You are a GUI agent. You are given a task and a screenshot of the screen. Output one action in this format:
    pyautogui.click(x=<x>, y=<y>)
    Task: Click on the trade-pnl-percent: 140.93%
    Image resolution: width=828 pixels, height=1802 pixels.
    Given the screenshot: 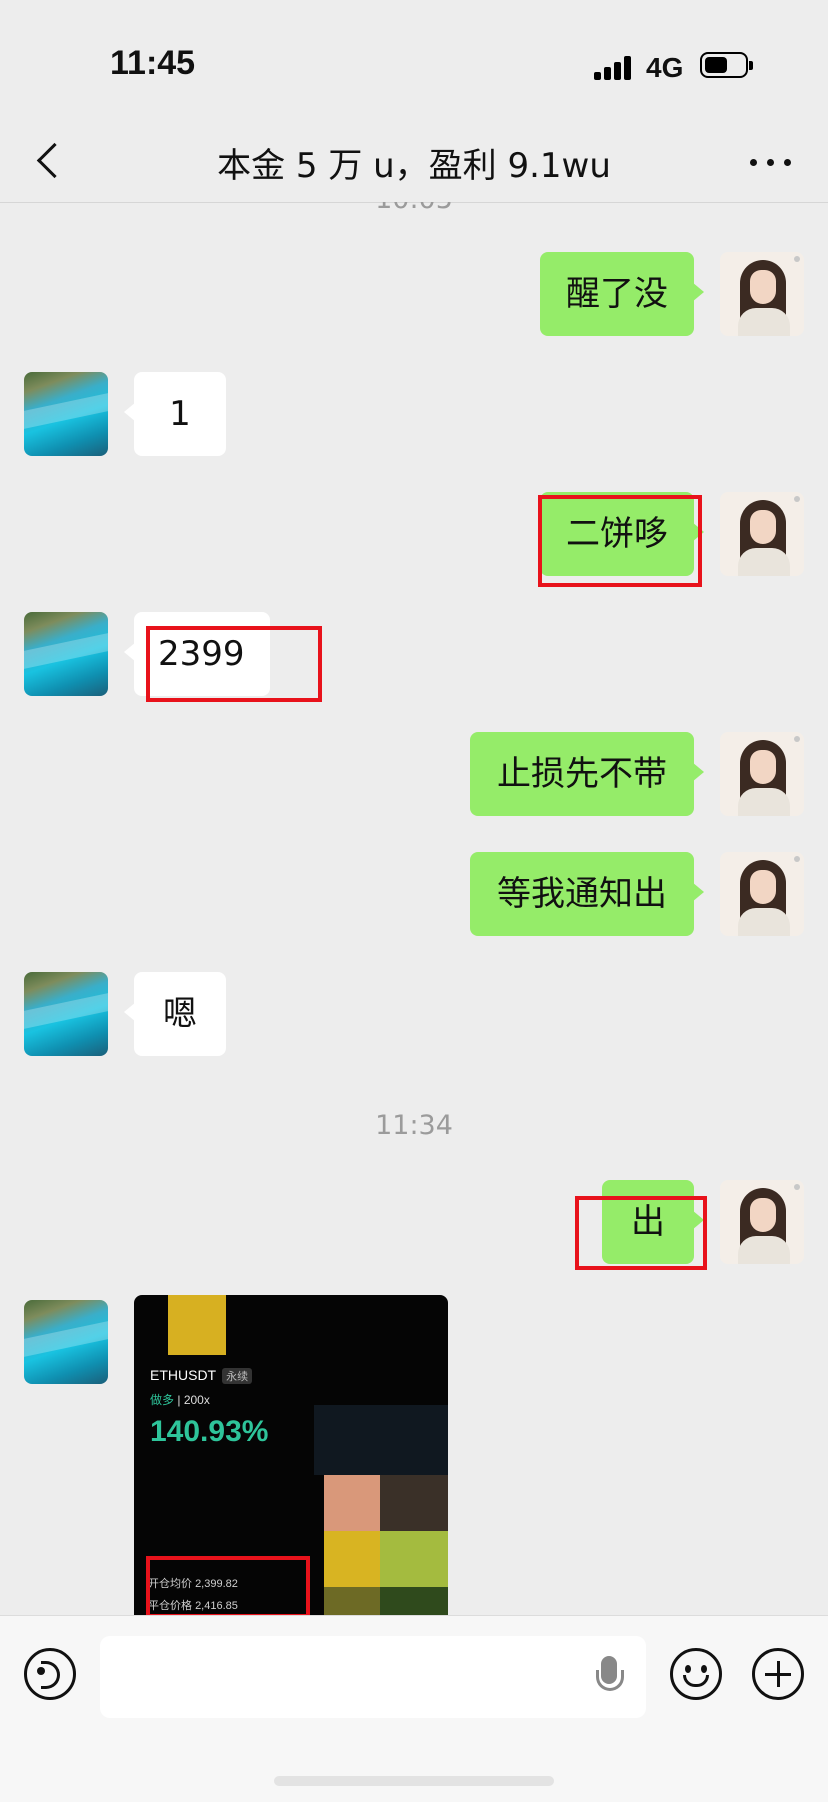 What is the action you would take?
    pyautogui.click(x=209, y=1431)
    